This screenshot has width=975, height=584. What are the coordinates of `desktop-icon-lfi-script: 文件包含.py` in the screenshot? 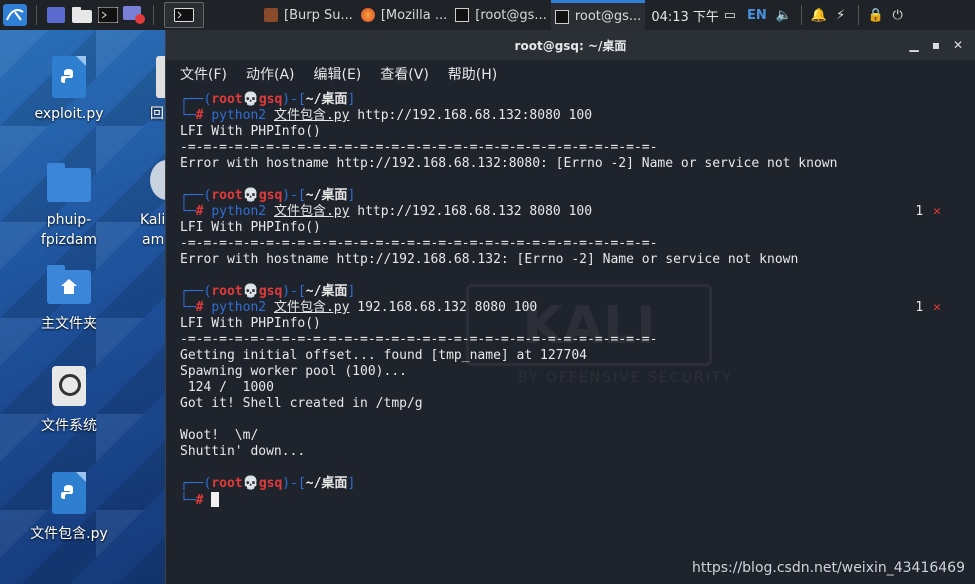 It's located at (69, 508).